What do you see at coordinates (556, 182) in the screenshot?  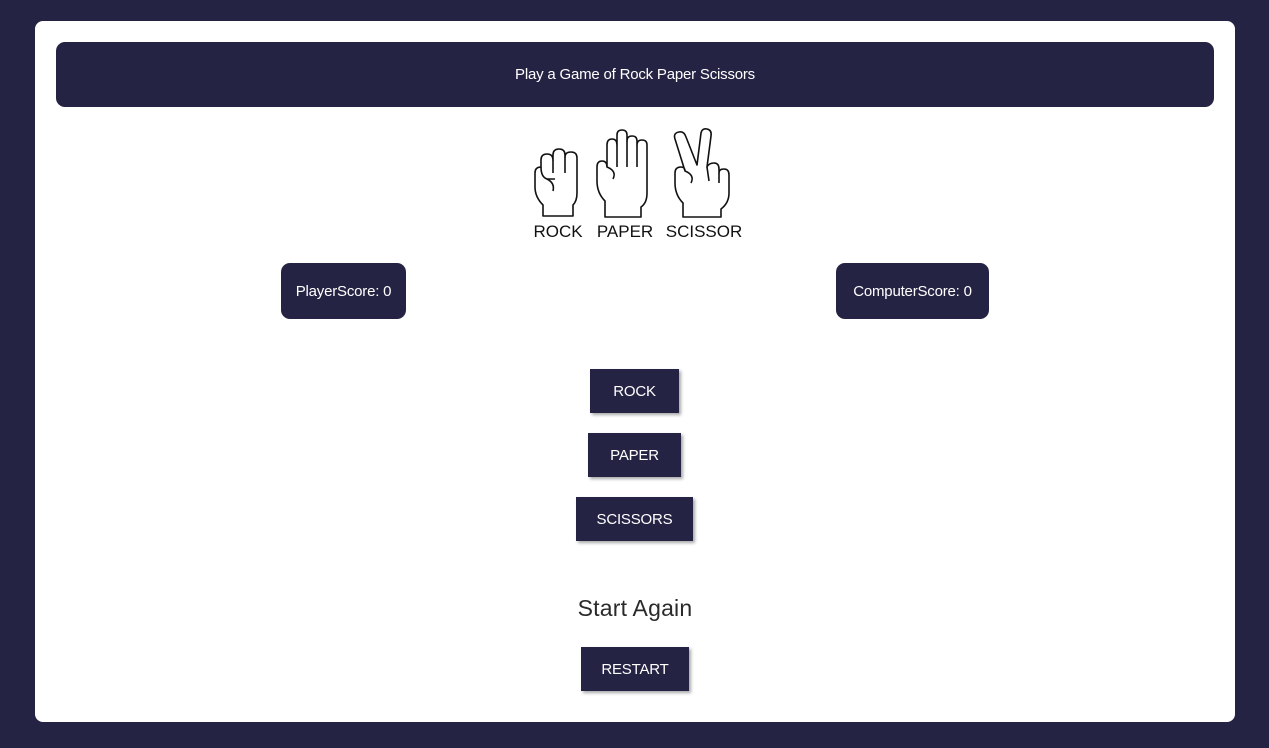 I see `rock-hand-icon` at bounding box center [556, 182].